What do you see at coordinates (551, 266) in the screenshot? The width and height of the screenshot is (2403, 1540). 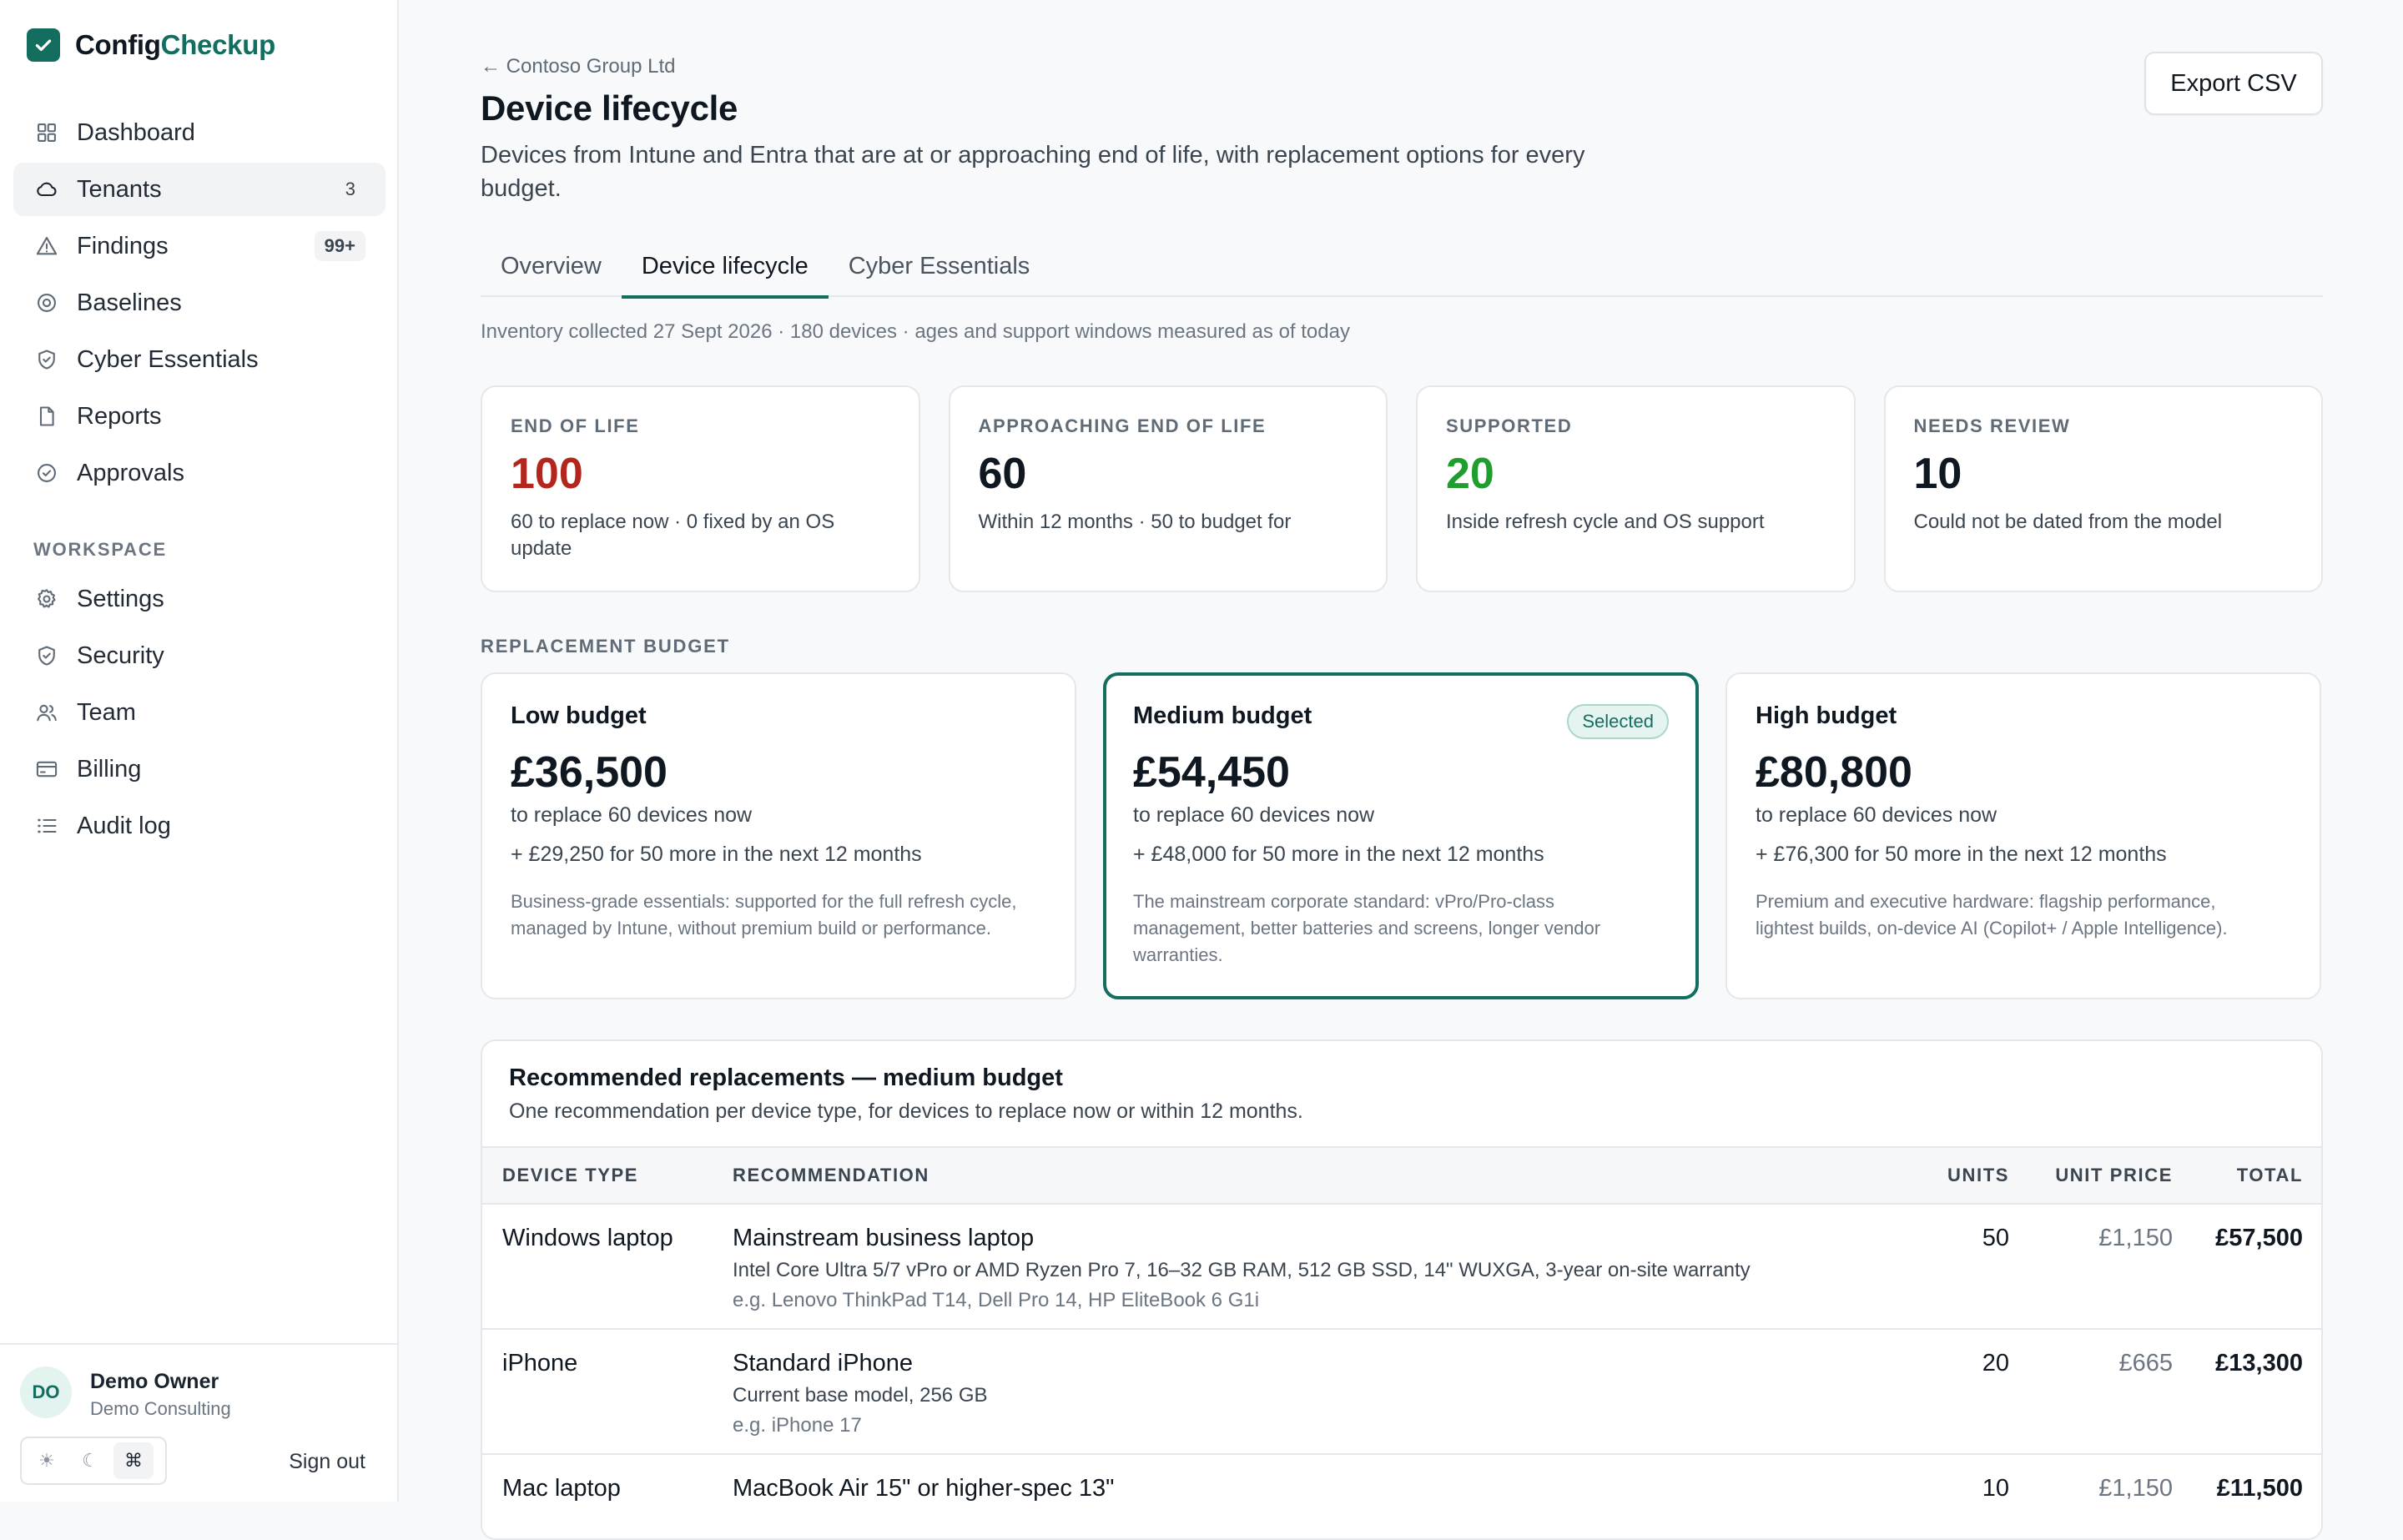 I see `tab-overview: Overview` at bounding box center [551, 266].